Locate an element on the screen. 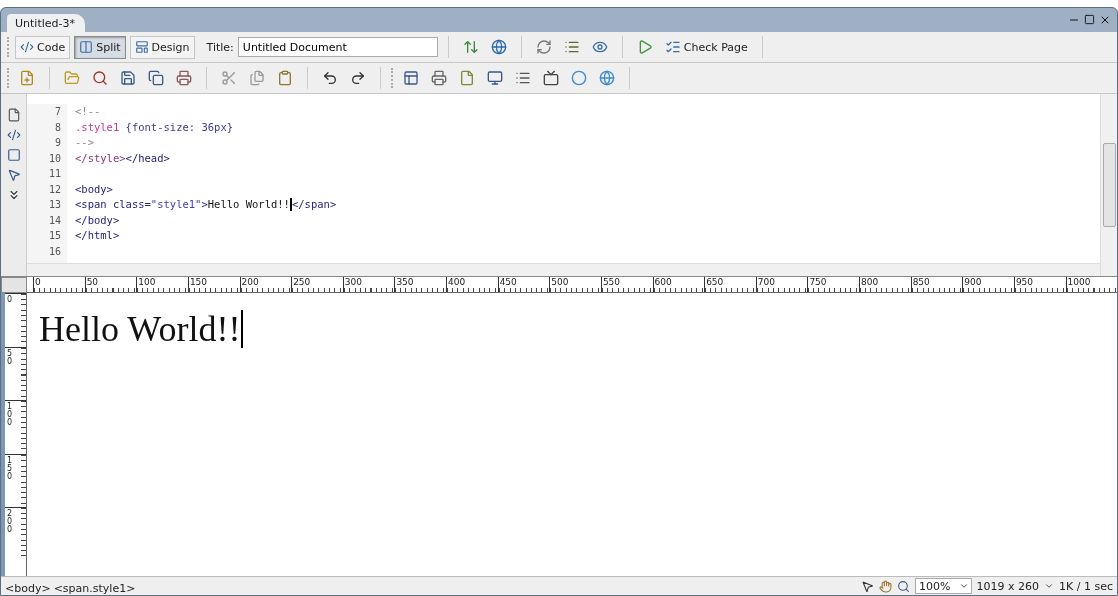  vertical-scrollbar is located at coordinates (1108, 185).